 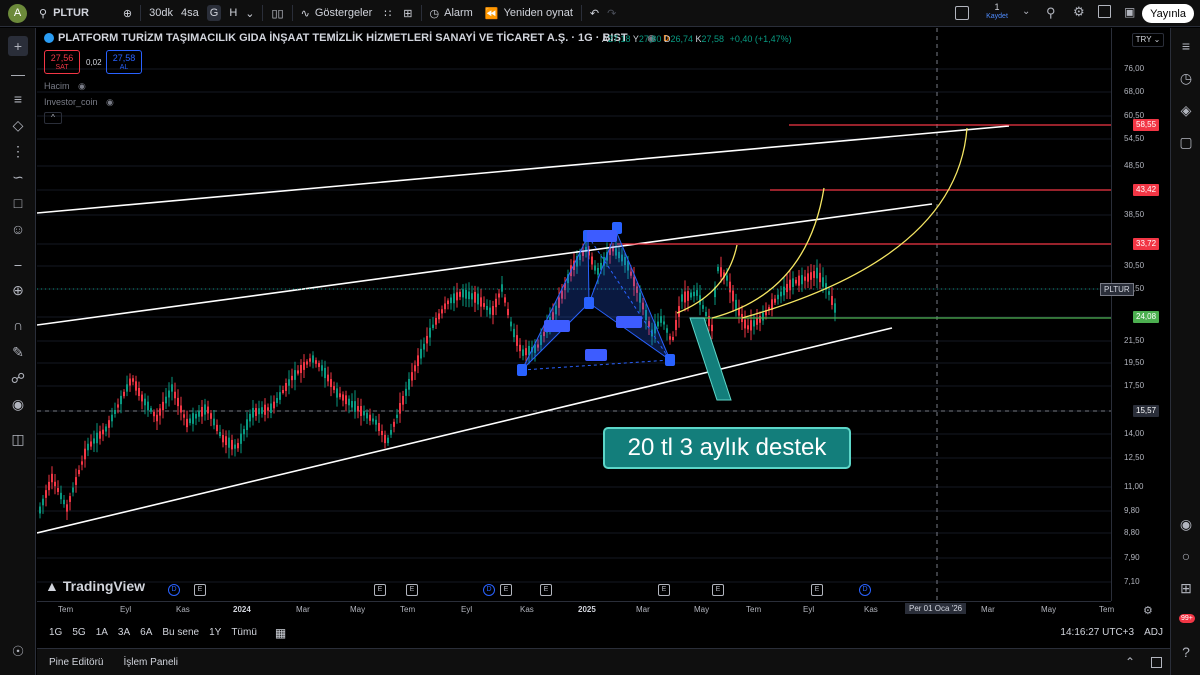 I want to click on collapse-legend-button: ^, so click(x=53, y=118).